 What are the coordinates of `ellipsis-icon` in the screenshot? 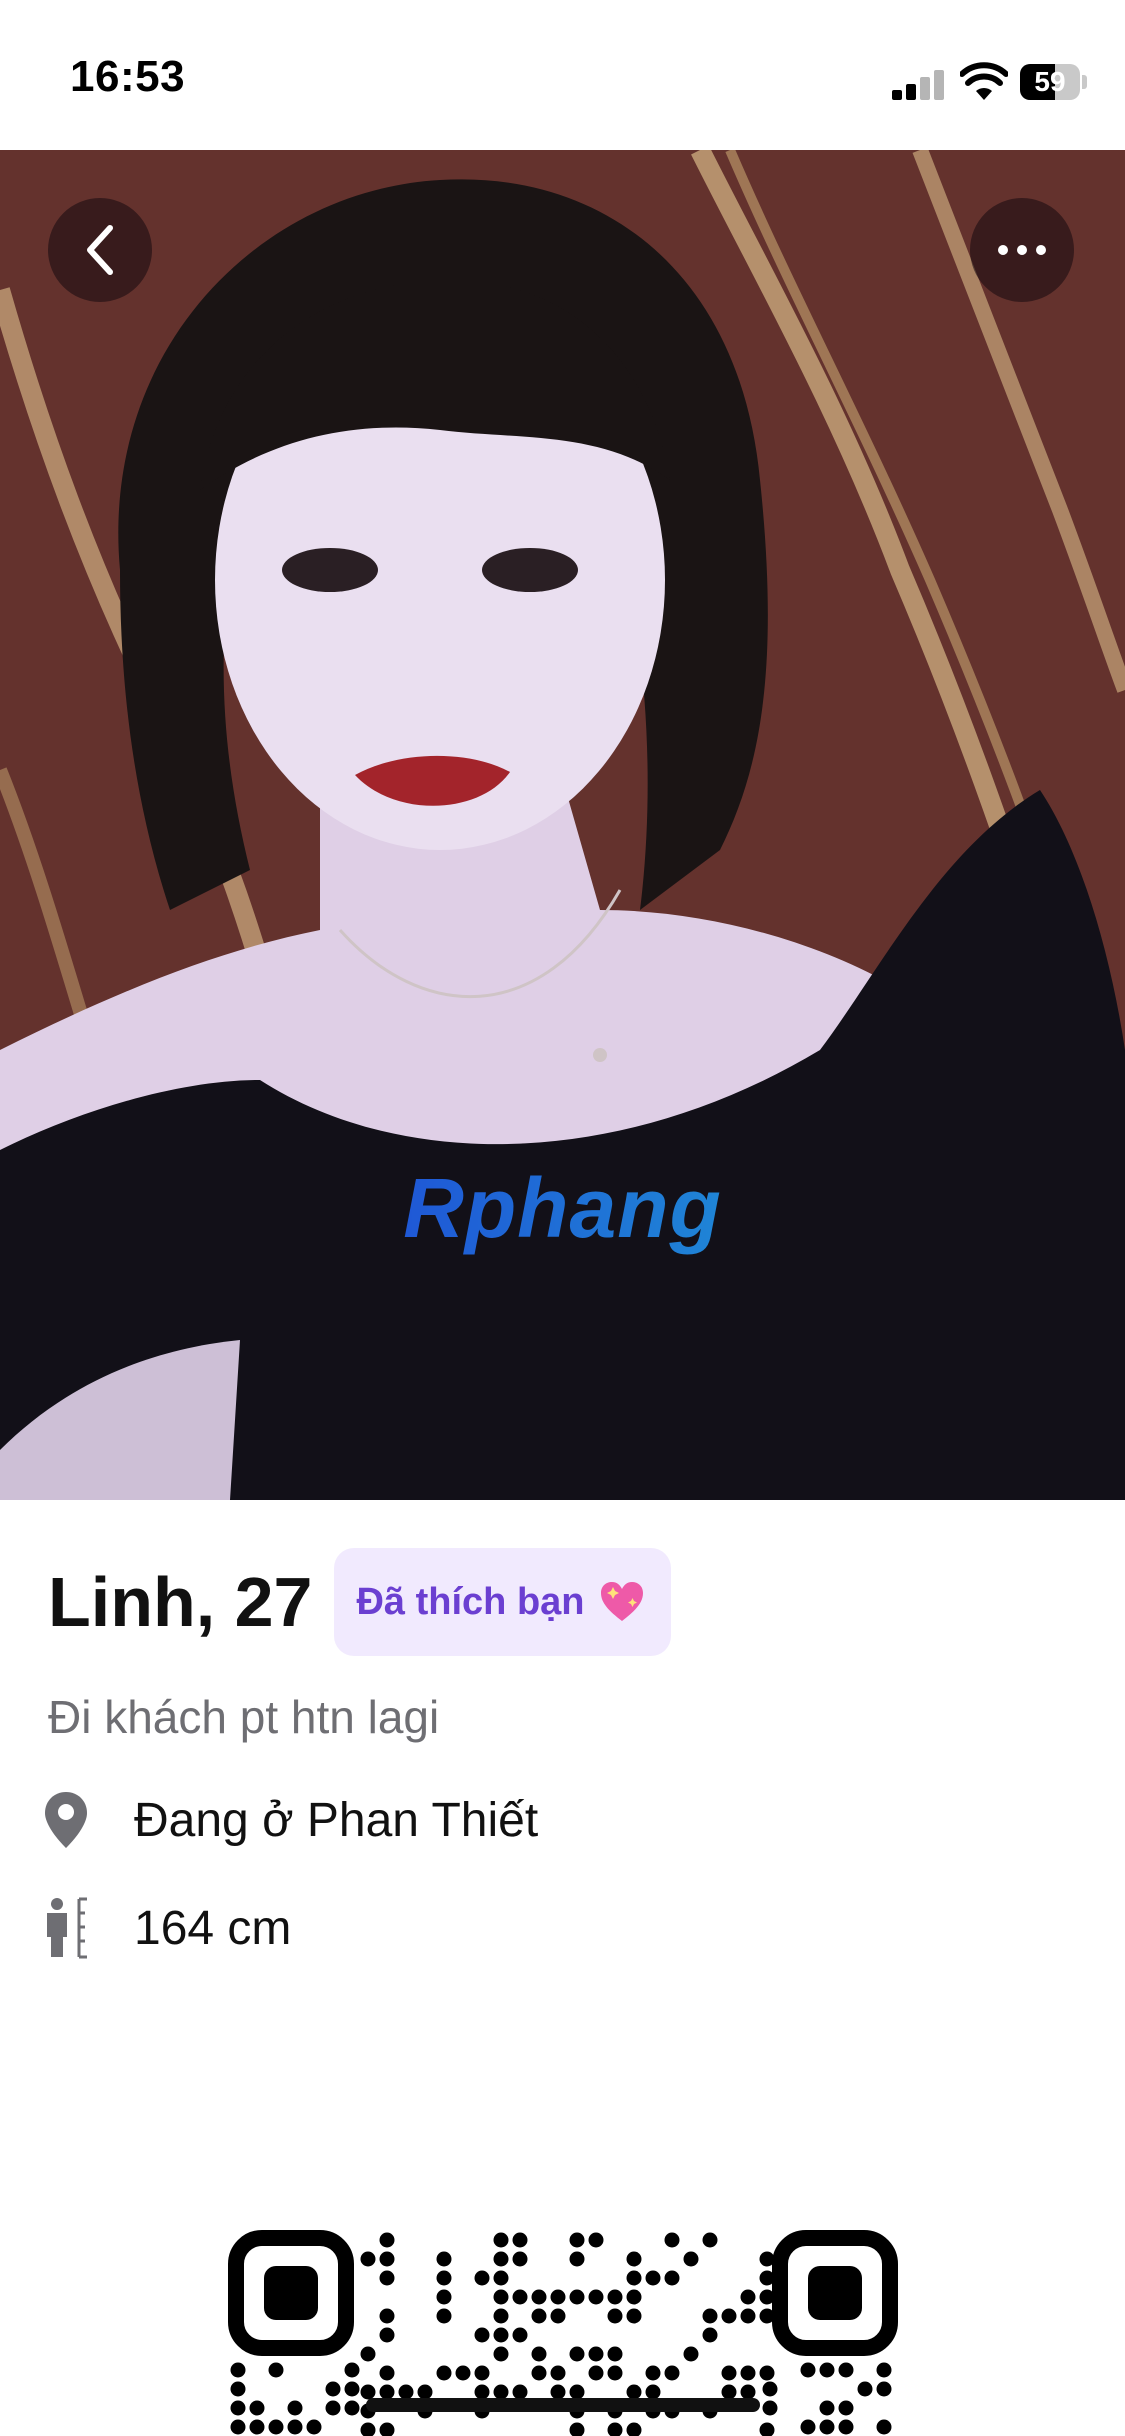 It's located at (1022, 250).